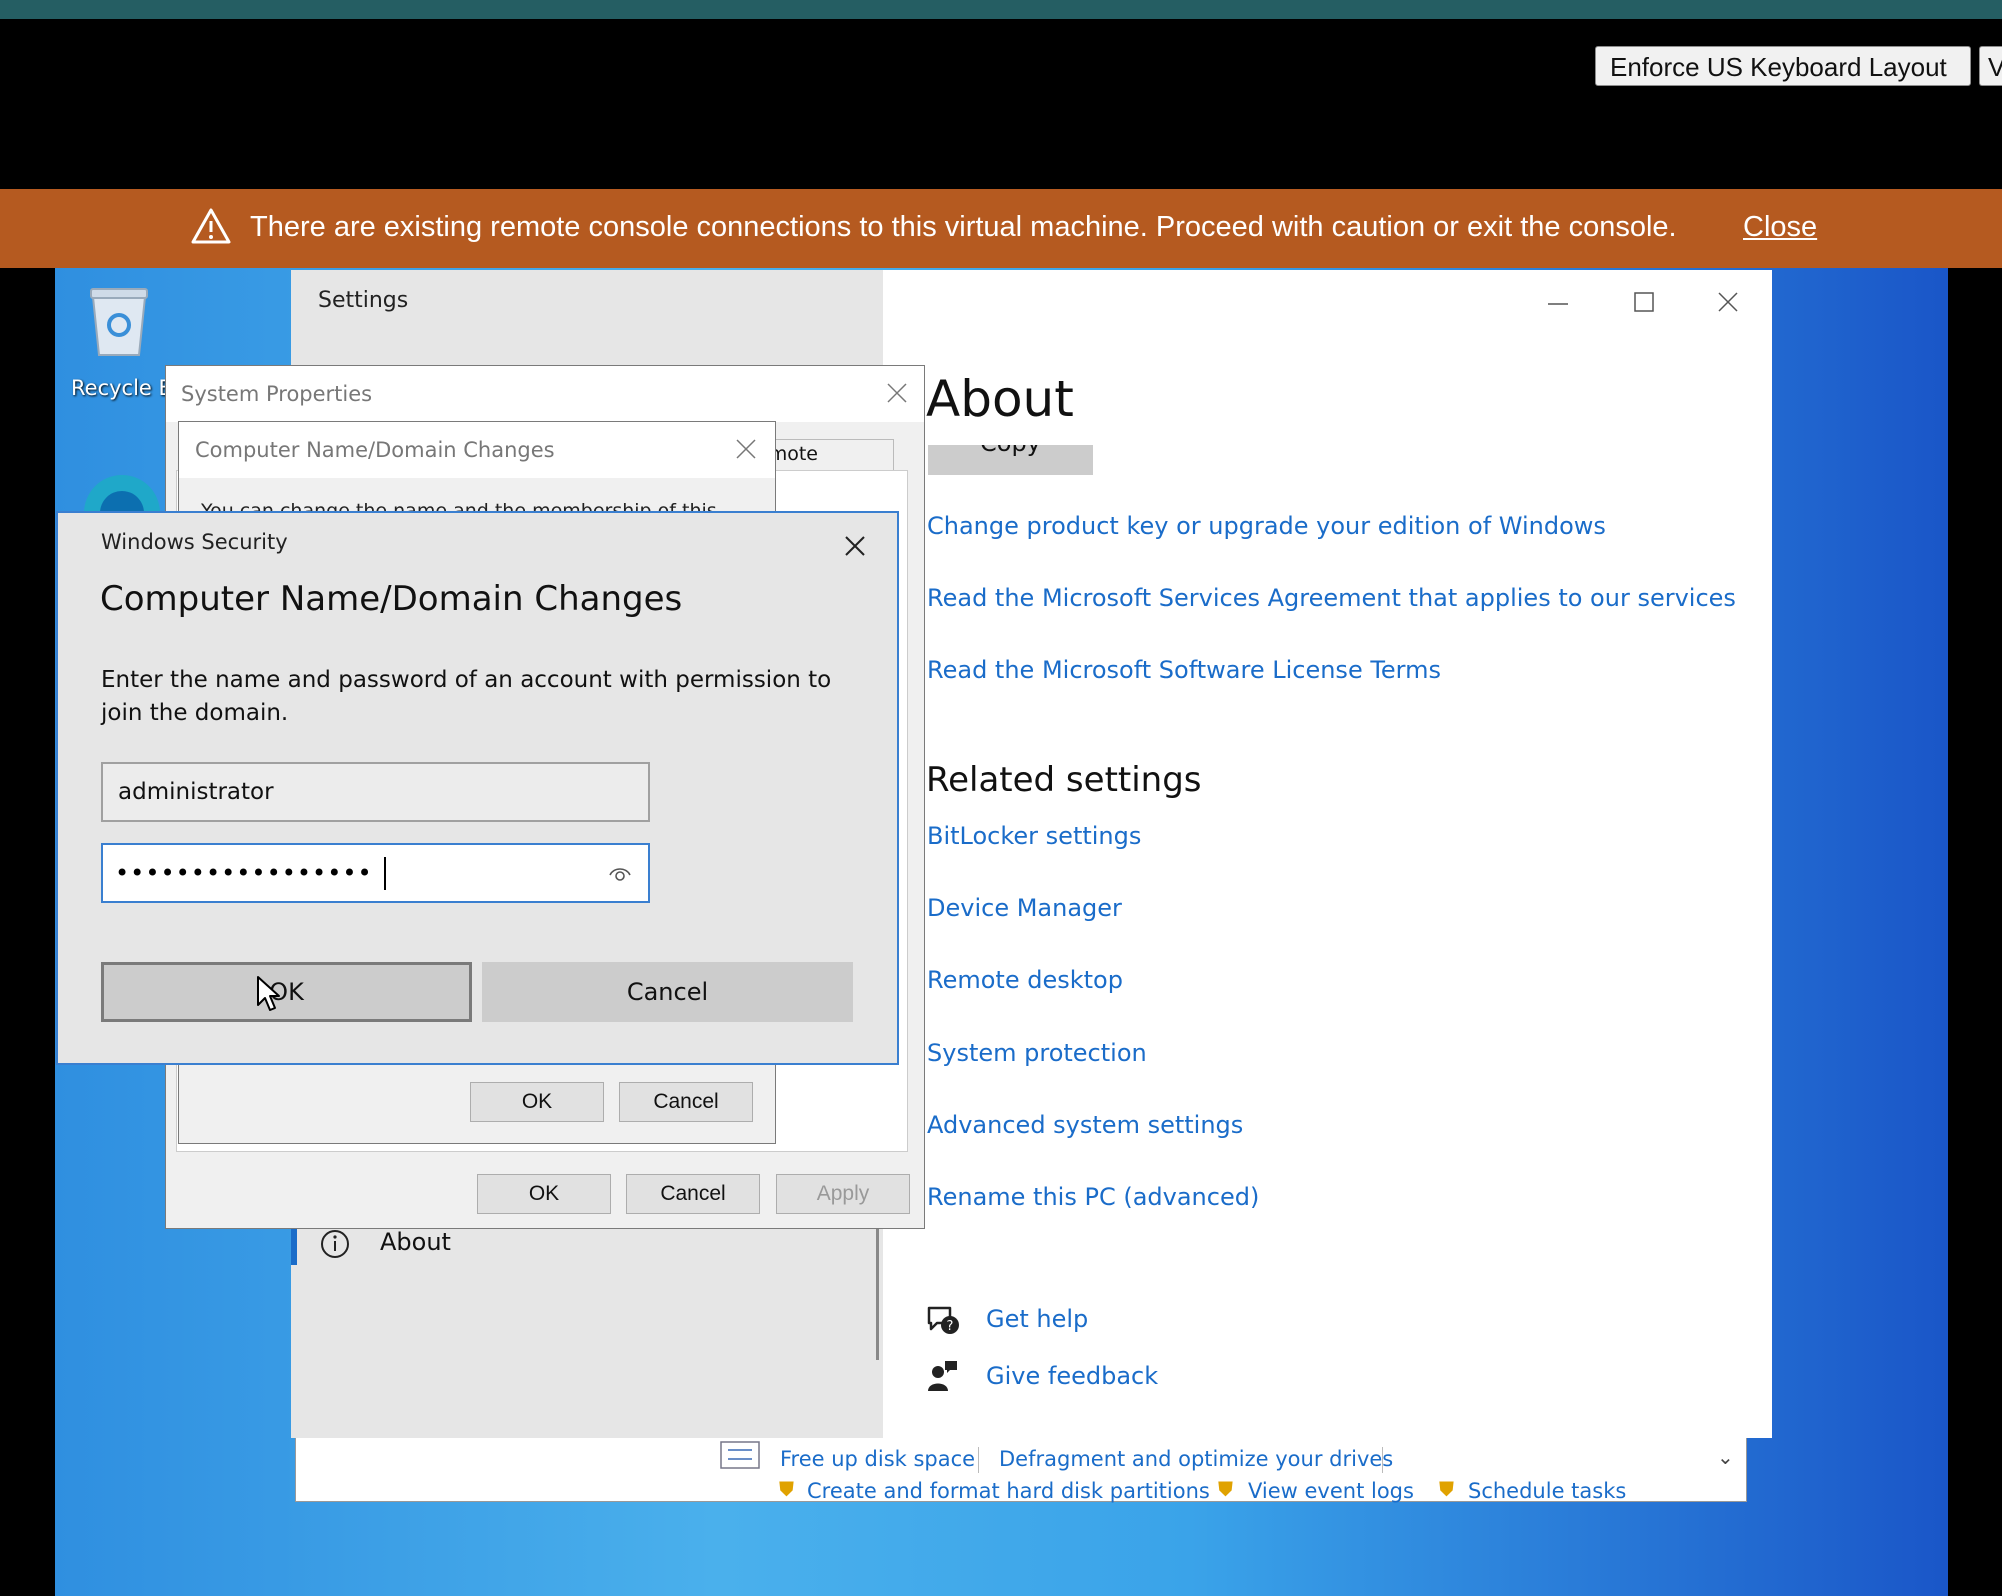 The image size is (2002, 1596). Describe the element at coordinates (943, 1320) in the screenshot. I see `help-icon: ?` at that location.